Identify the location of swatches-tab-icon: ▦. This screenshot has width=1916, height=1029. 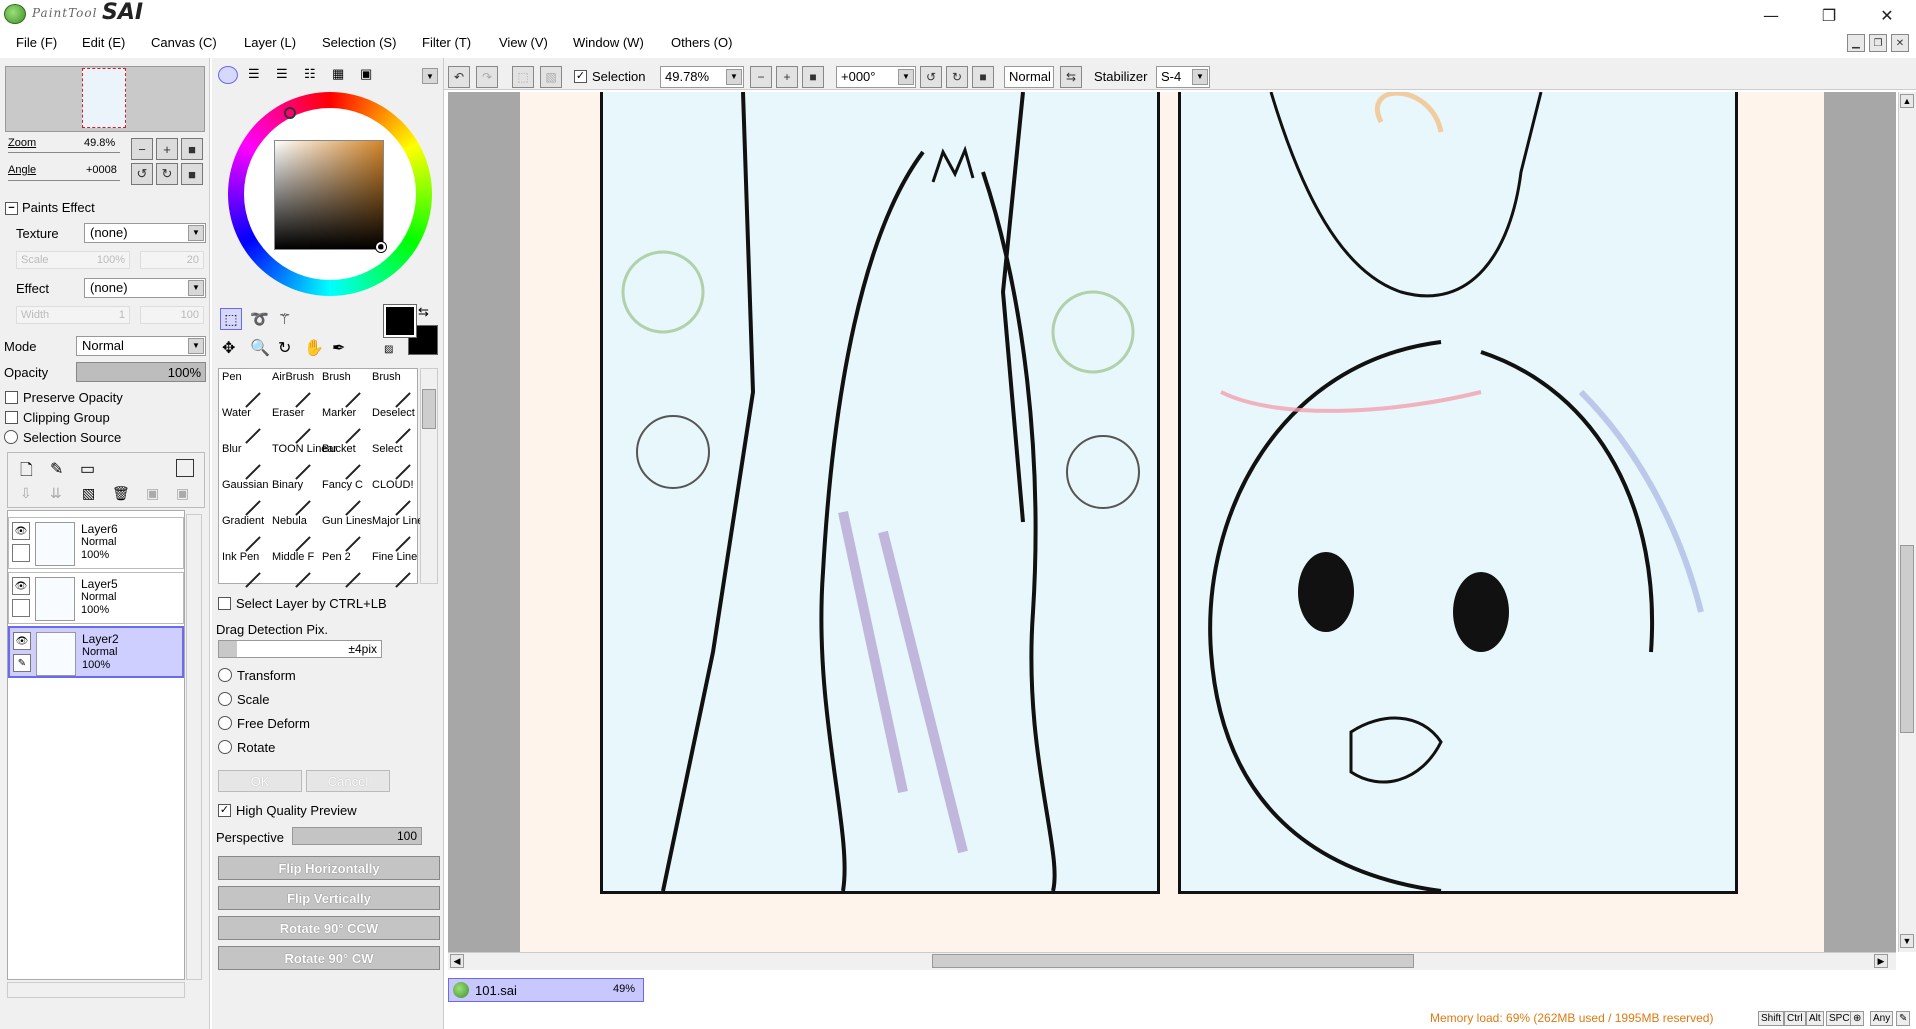
(338, 74).